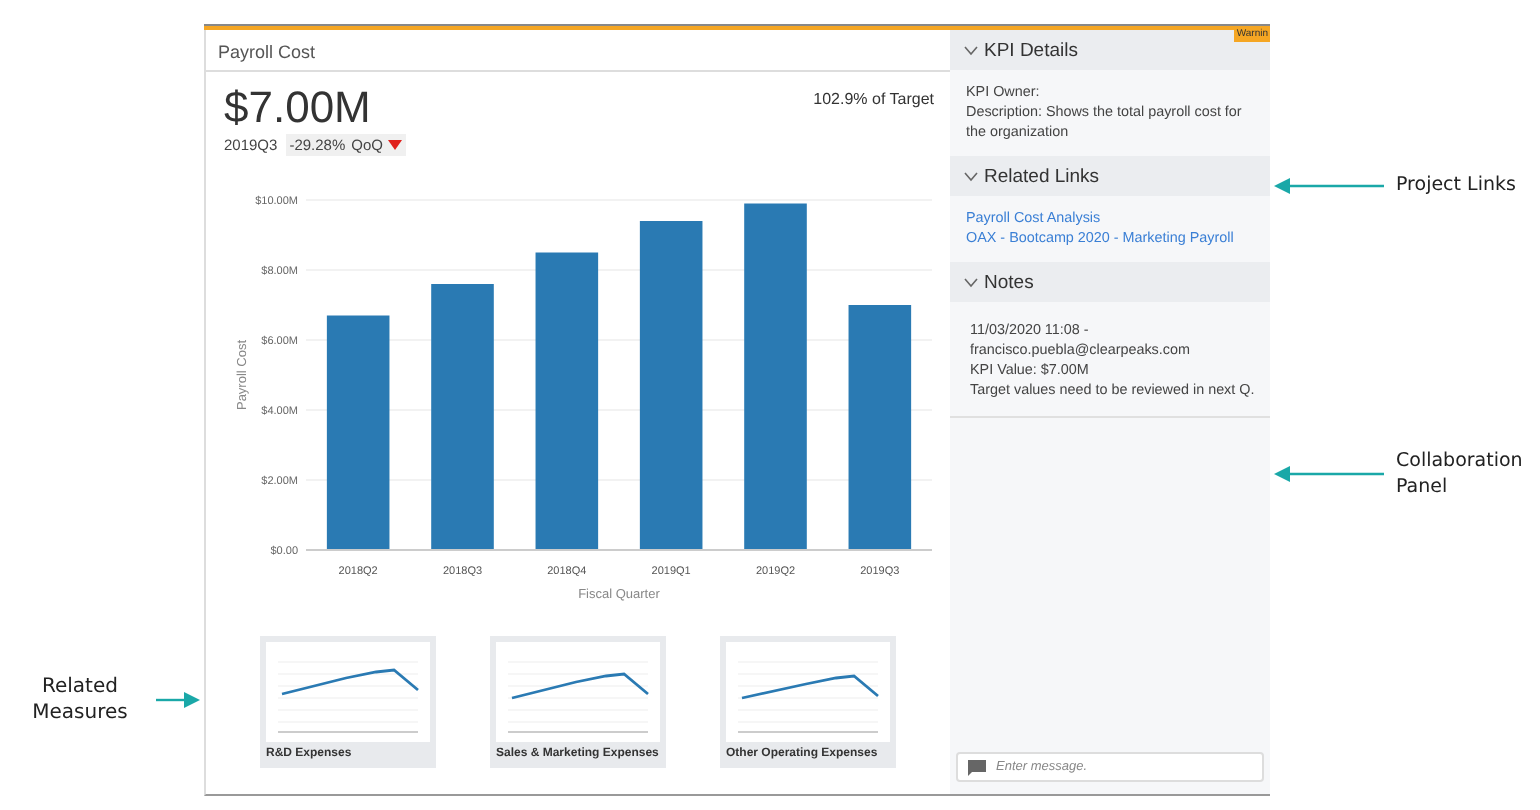  Describe the element at coordinates (298, 108) in the screenshot. I see `kpi-value: $7.00M` at that location.